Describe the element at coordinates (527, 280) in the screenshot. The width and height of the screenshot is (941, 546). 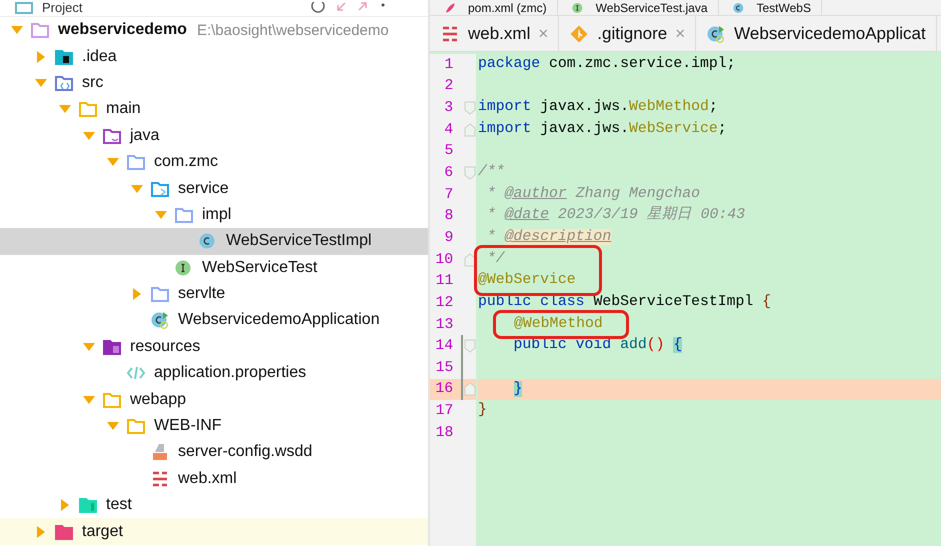
I see `code-line: @WebService` at that location.